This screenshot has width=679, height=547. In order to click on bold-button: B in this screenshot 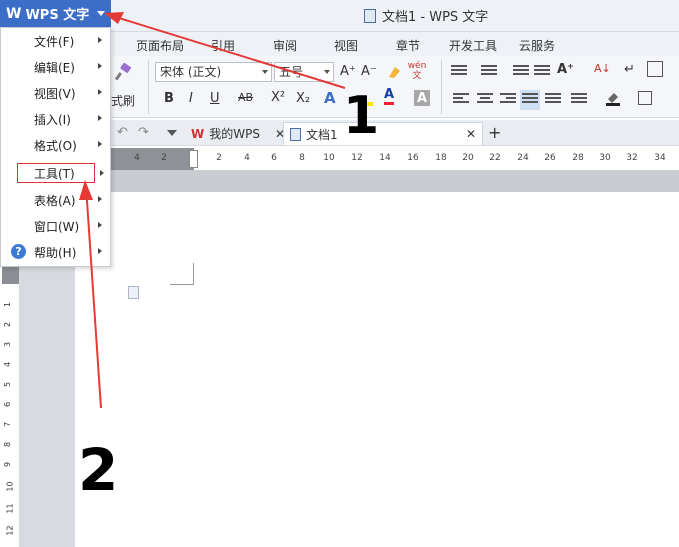, I will do `click(169, 98)`.